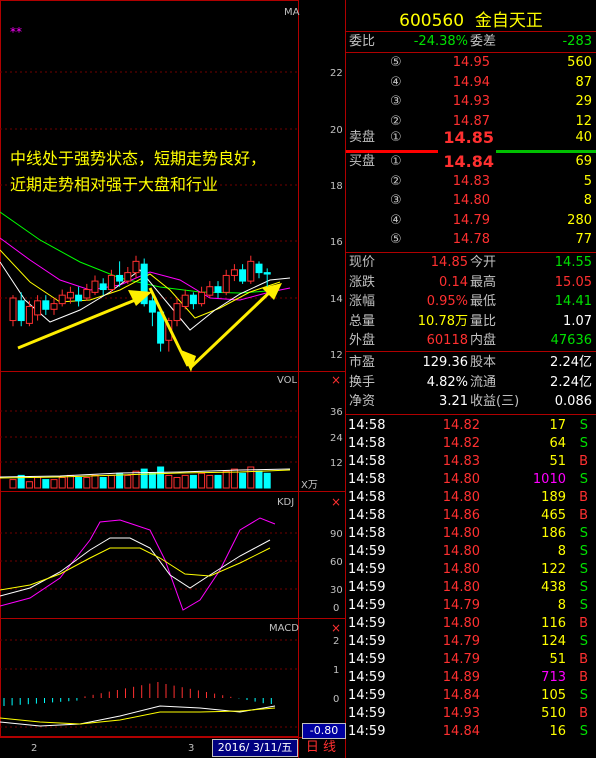  What do you see at coordinates (471, 82) in the screenshot?
I see `ask-price: 14.94` at bounding box center [471, 82].